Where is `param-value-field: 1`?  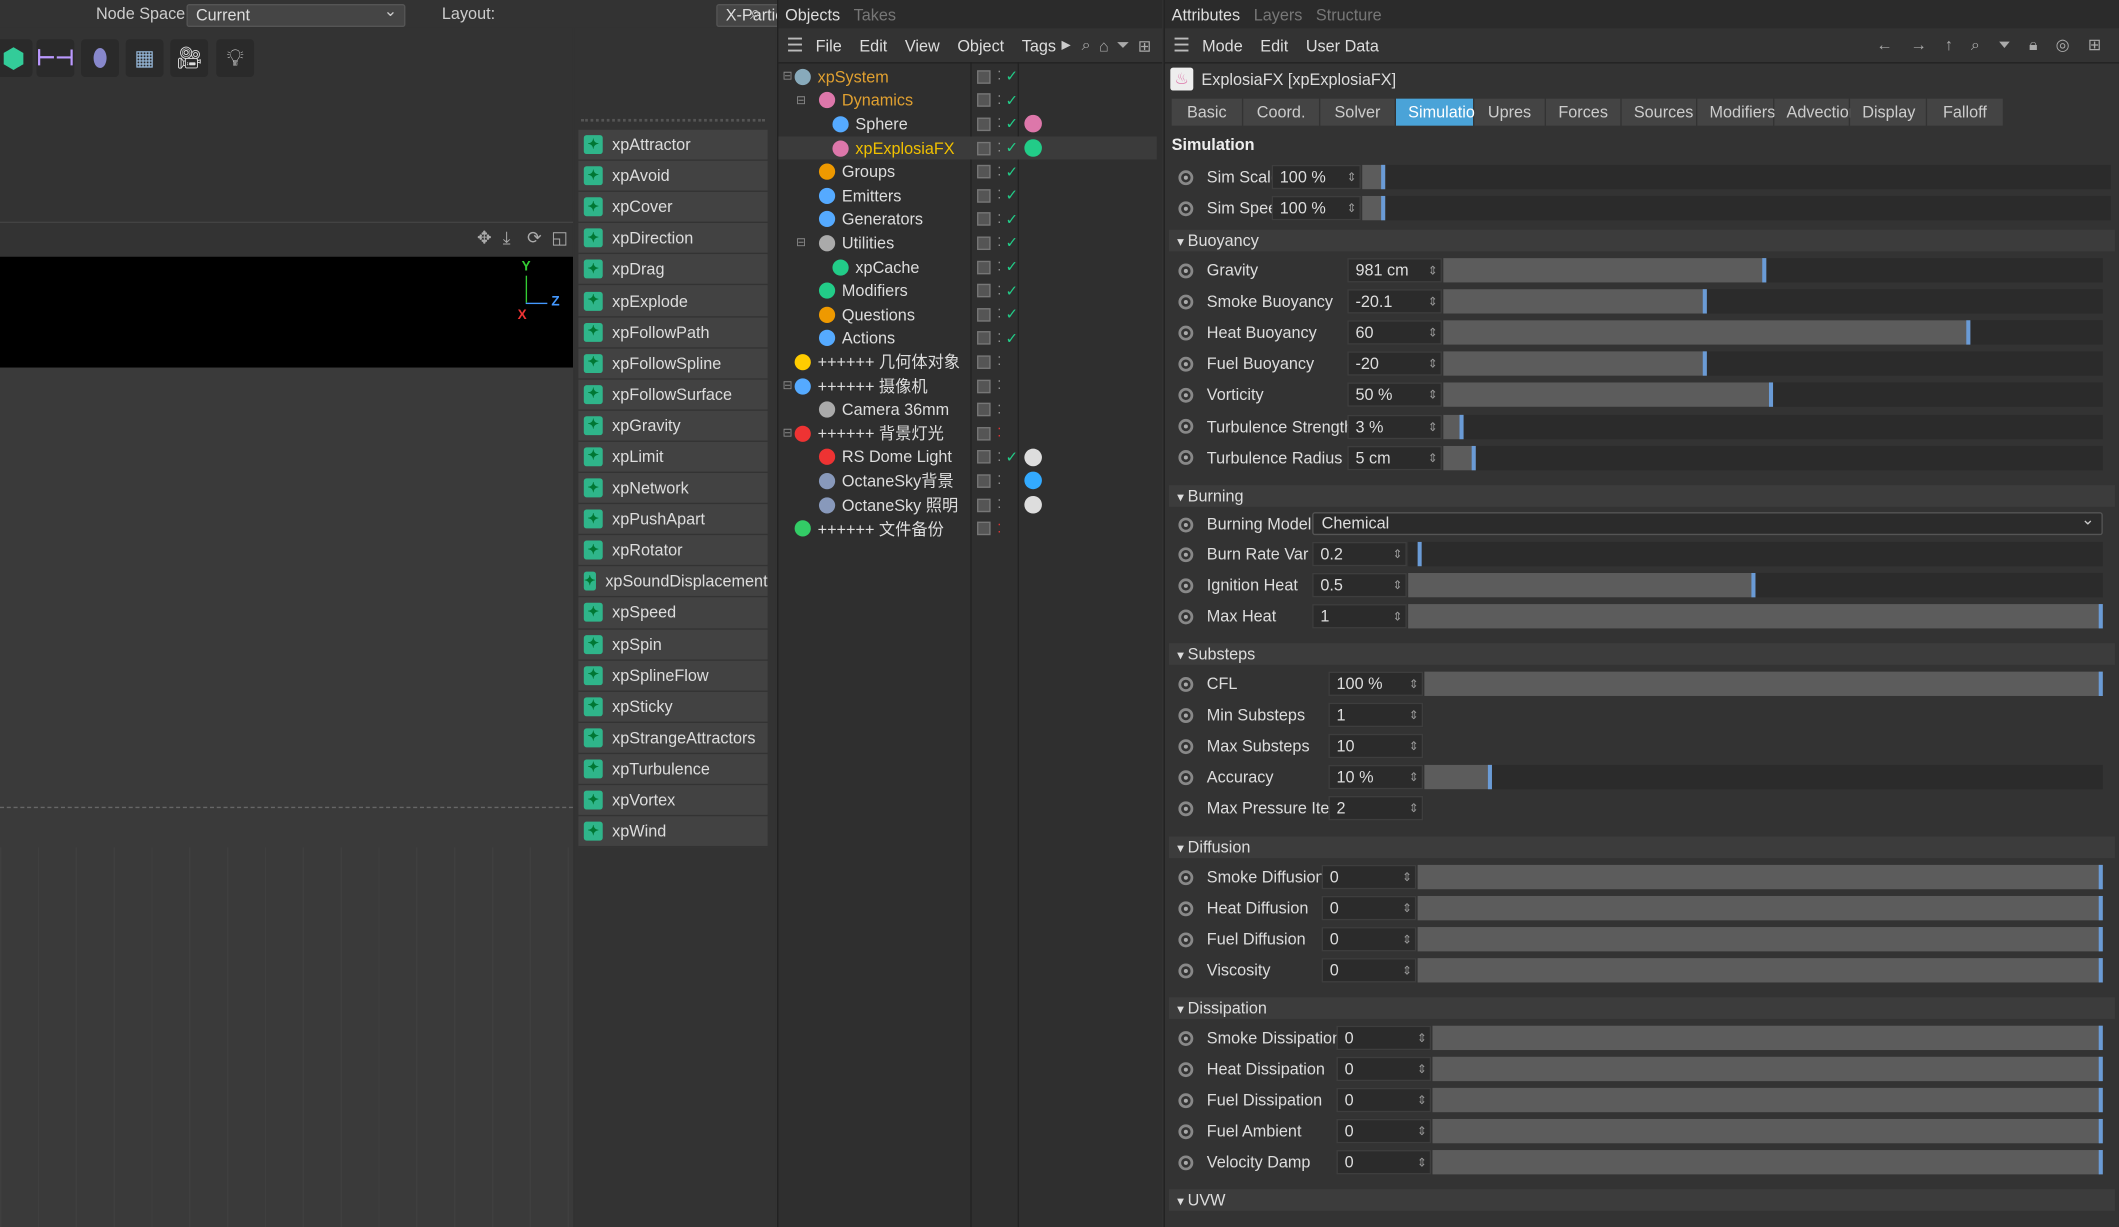
param-value-field: 1 is located at coordinates (1376, 715).